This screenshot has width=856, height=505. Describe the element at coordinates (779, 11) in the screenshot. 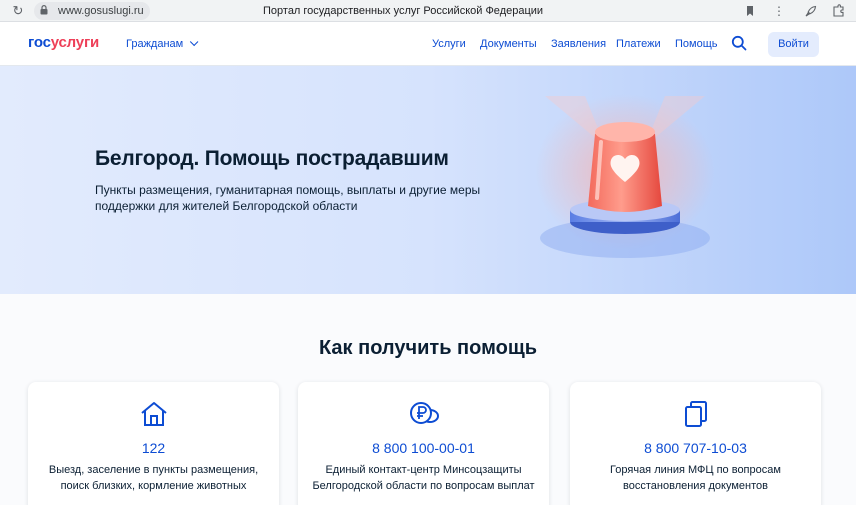

I see `more-menu-icon: ⋮` at that location.